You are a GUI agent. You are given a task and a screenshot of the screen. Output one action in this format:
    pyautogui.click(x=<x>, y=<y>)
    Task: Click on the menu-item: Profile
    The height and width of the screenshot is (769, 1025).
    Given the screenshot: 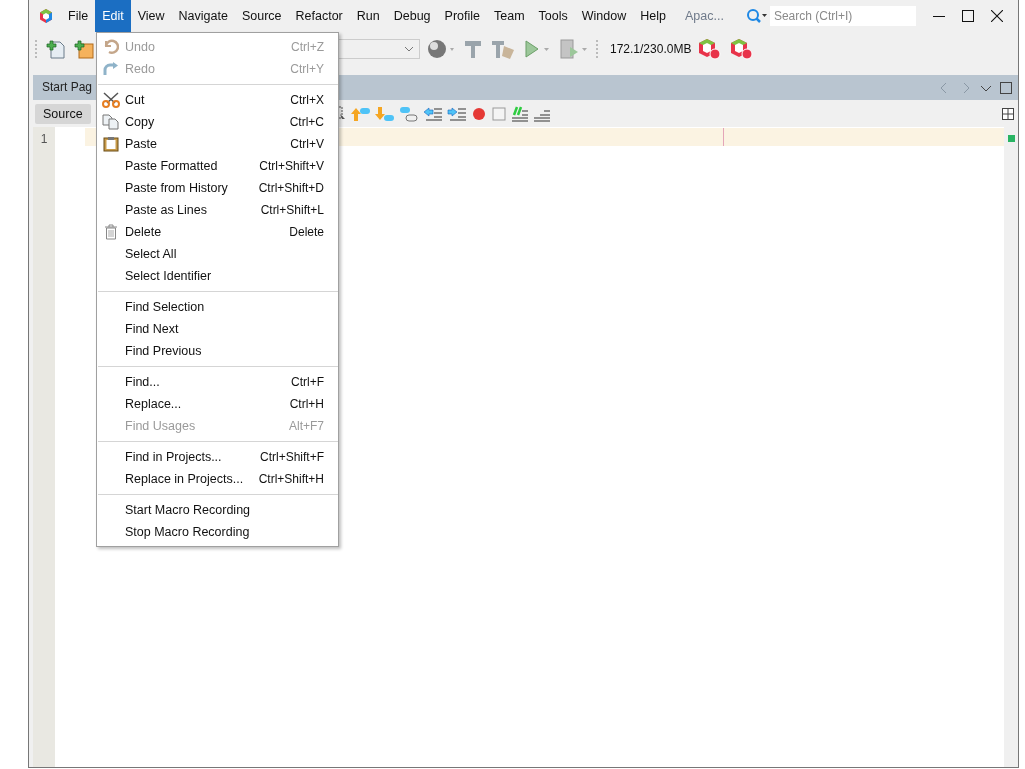 What is the action you would take?
    pyautogui.click(x=462, y=16)
    